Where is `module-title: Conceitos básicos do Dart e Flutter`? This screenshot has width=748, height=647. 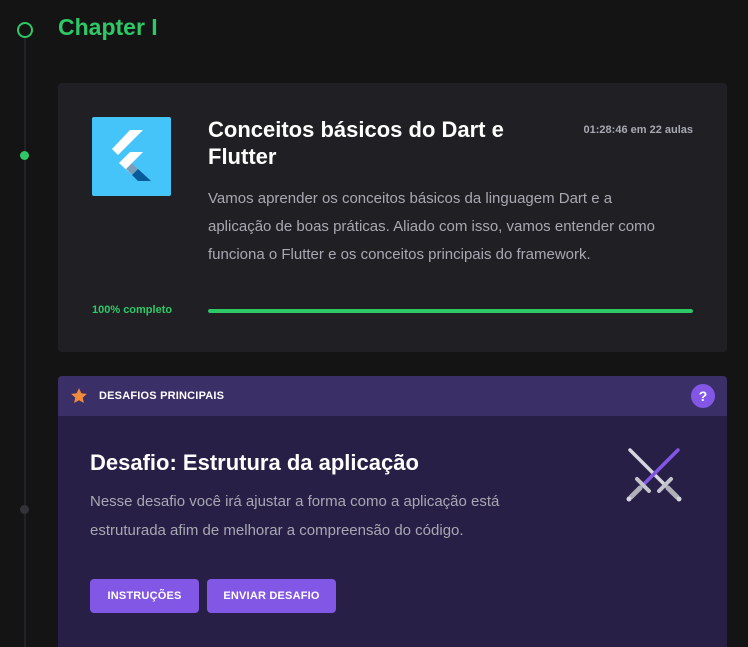
module-title: Conceitos básicos do Dart e Flutter is located at coordinates (356, 143).